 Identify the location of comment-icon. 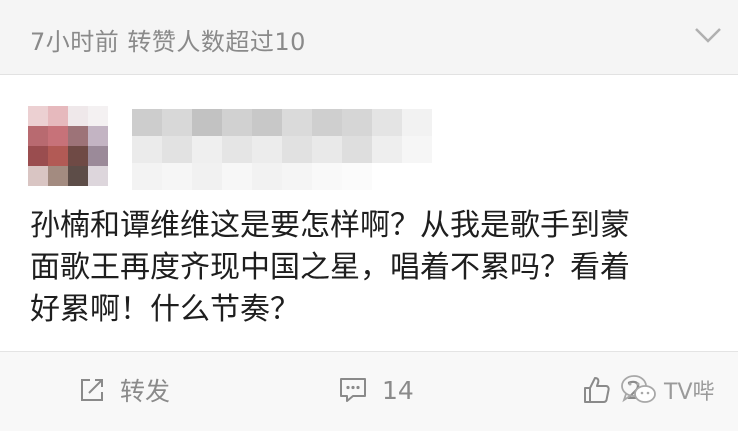
(353, 390).